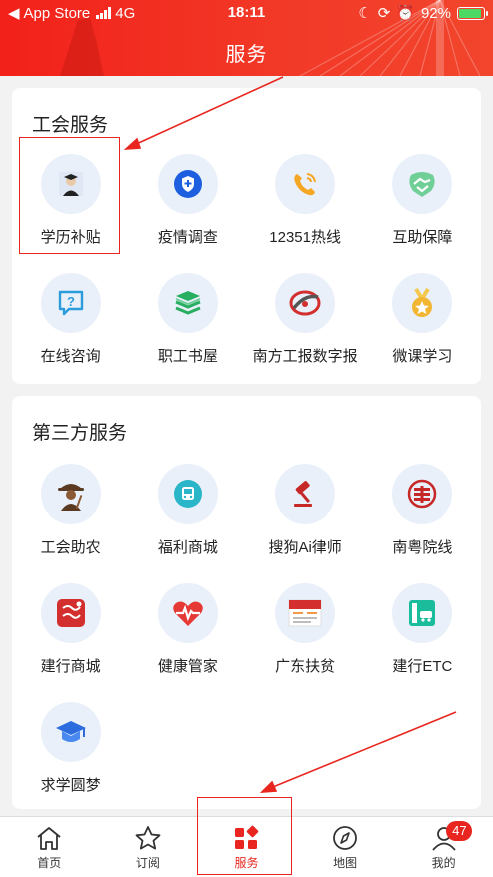  I want to click on tile-label: 建行ETC, so click(422, 666).